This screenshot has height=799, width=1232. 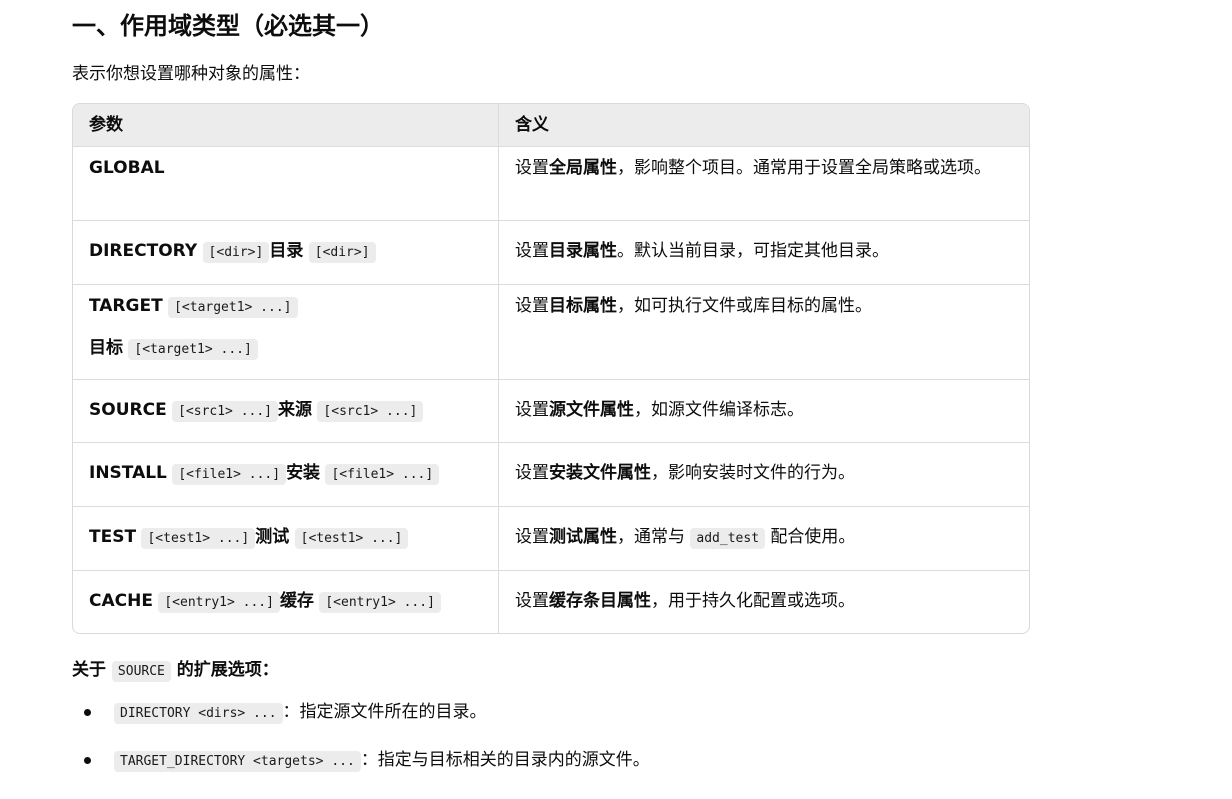 I want to click on param-label: 缓存, so click(x=296, y=601).